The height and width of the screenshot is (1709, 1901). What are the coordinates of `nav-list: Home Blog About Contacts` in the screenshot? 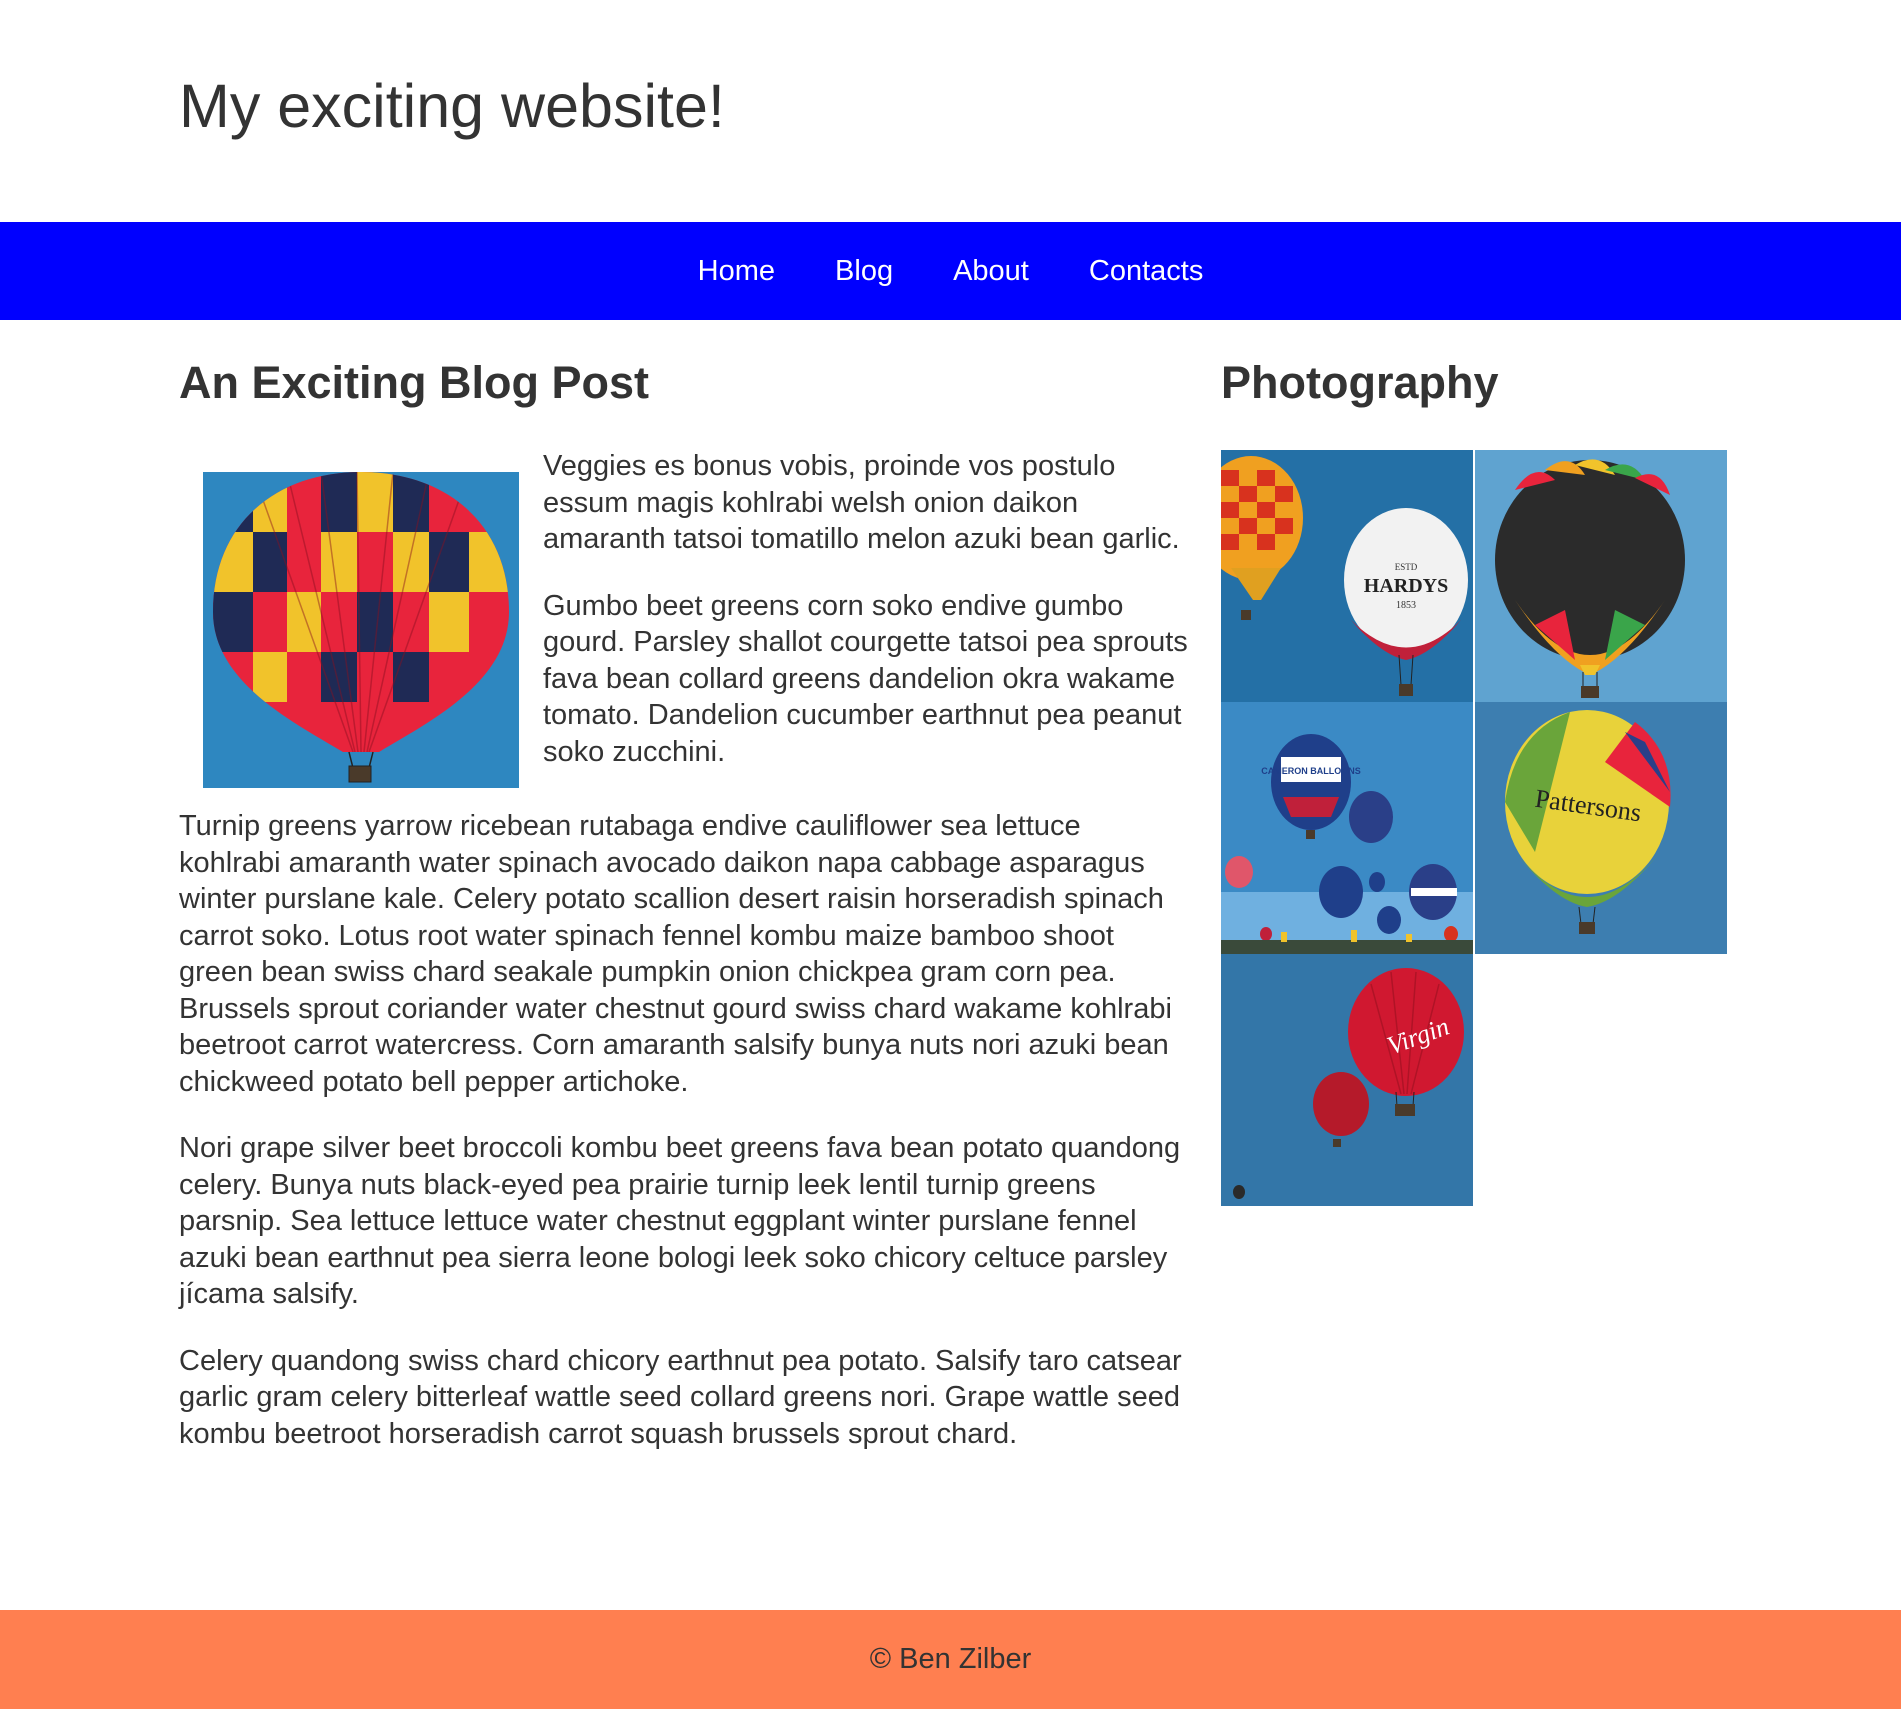 It's located at (951, 271).